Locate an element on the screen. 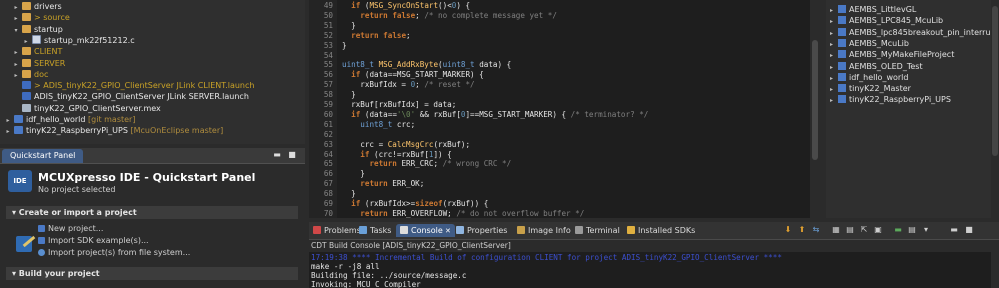 The width and height of the screenshot is (999, 288). tab-installed-sdks: Installed SDKs is located at coordinates (661, 230).